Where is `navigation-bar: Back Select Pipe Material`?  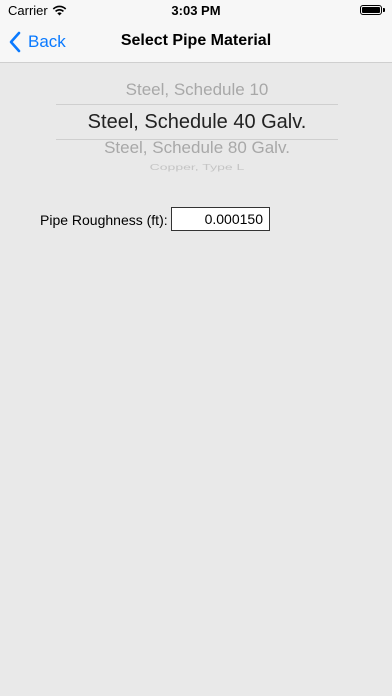
navigation-bar: Back Select Pipe Material is located at coordinates (196, 42).